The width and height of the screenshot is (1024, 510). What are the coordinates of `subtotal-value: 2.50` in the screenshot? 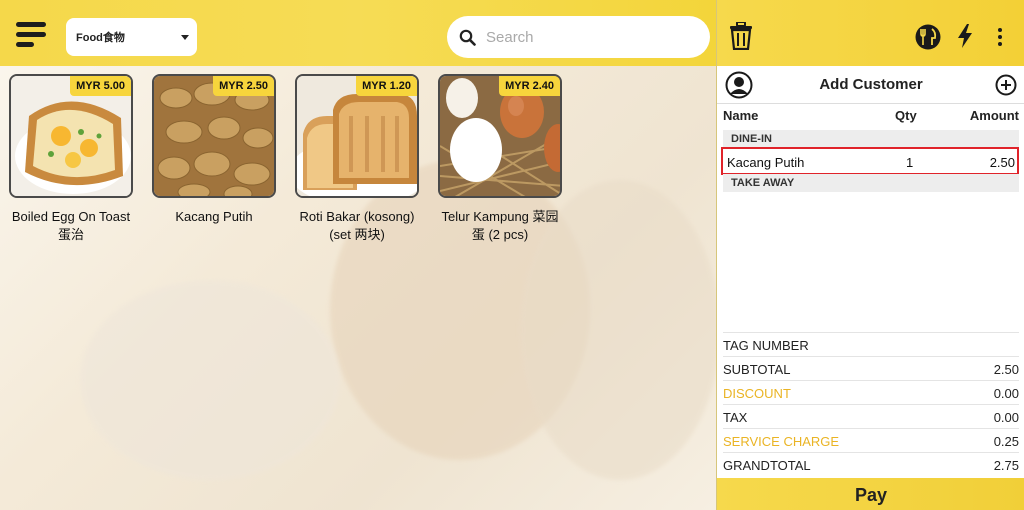 It's located at (1006, 369).